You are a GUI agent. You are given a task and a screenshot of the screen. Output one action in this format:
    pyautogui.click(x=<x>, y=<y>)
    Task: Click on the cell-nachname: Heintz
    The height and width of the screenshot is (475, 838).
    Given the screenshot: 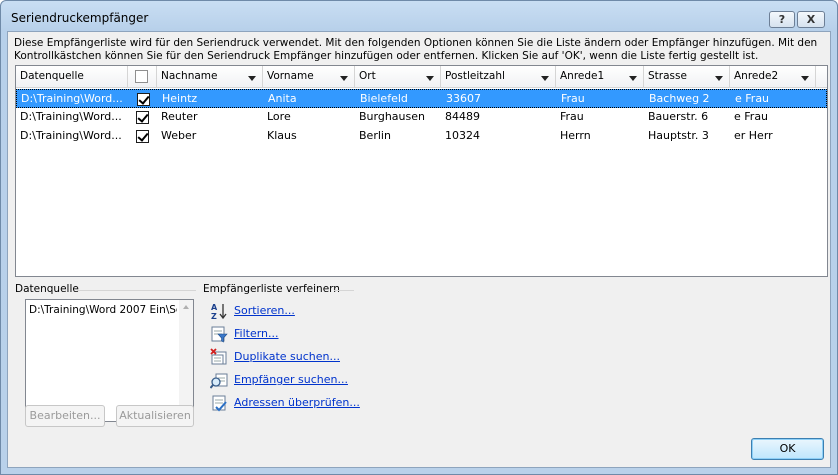 What is the action you would take?
    pyautogui.click(x=180, y=98)
    